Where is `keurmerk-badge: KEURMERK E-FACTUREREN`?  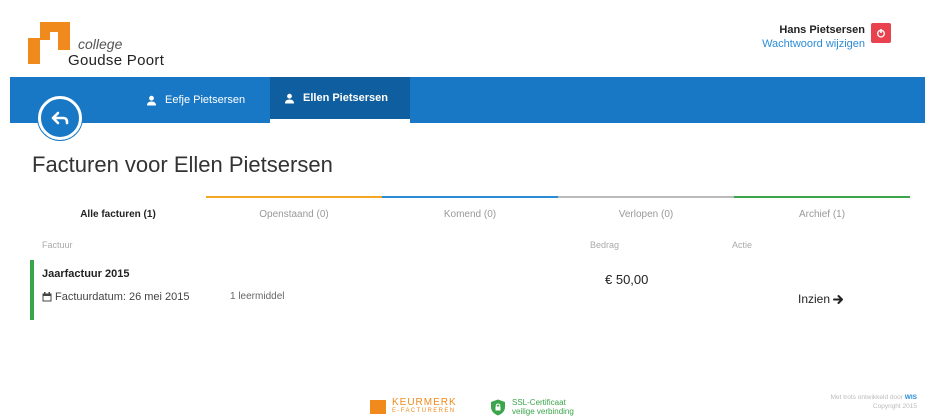
keurmerk-badge: KEURMERK E-FACTUREREN is located at coordinates (413, 407).